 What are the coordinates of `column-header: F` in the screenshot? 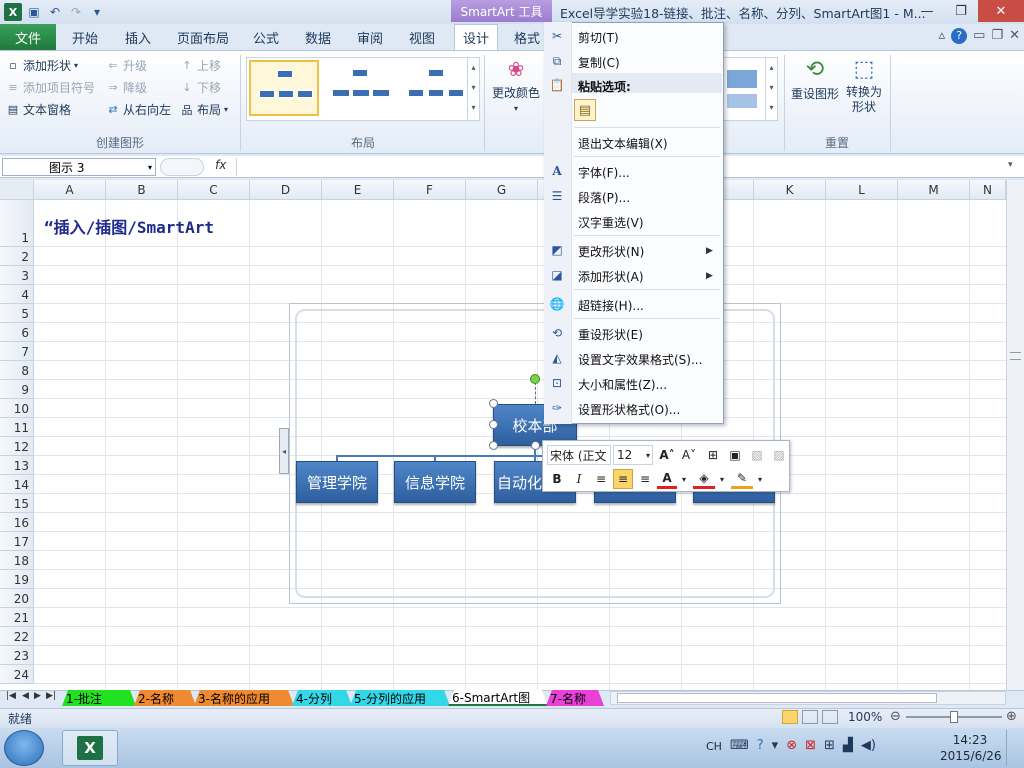 It's located at (430, 190).